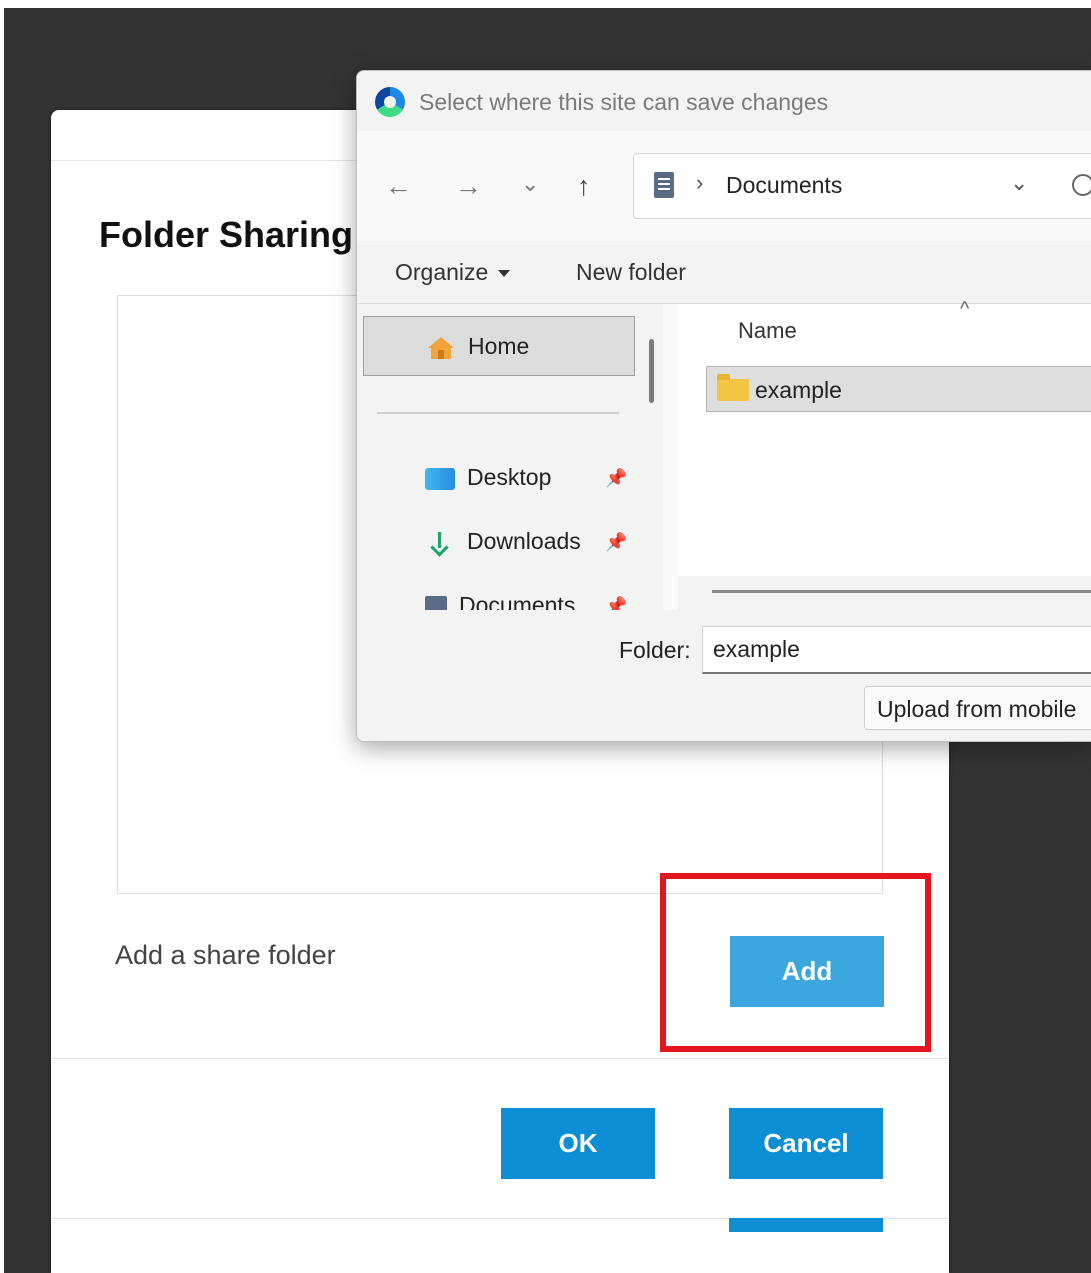 The image size is (1091, 1273). What do you see at coordinates (655, 650) in the screenshot?
I see `folder-field-label: Folder:` at bounding box center [655, 650].